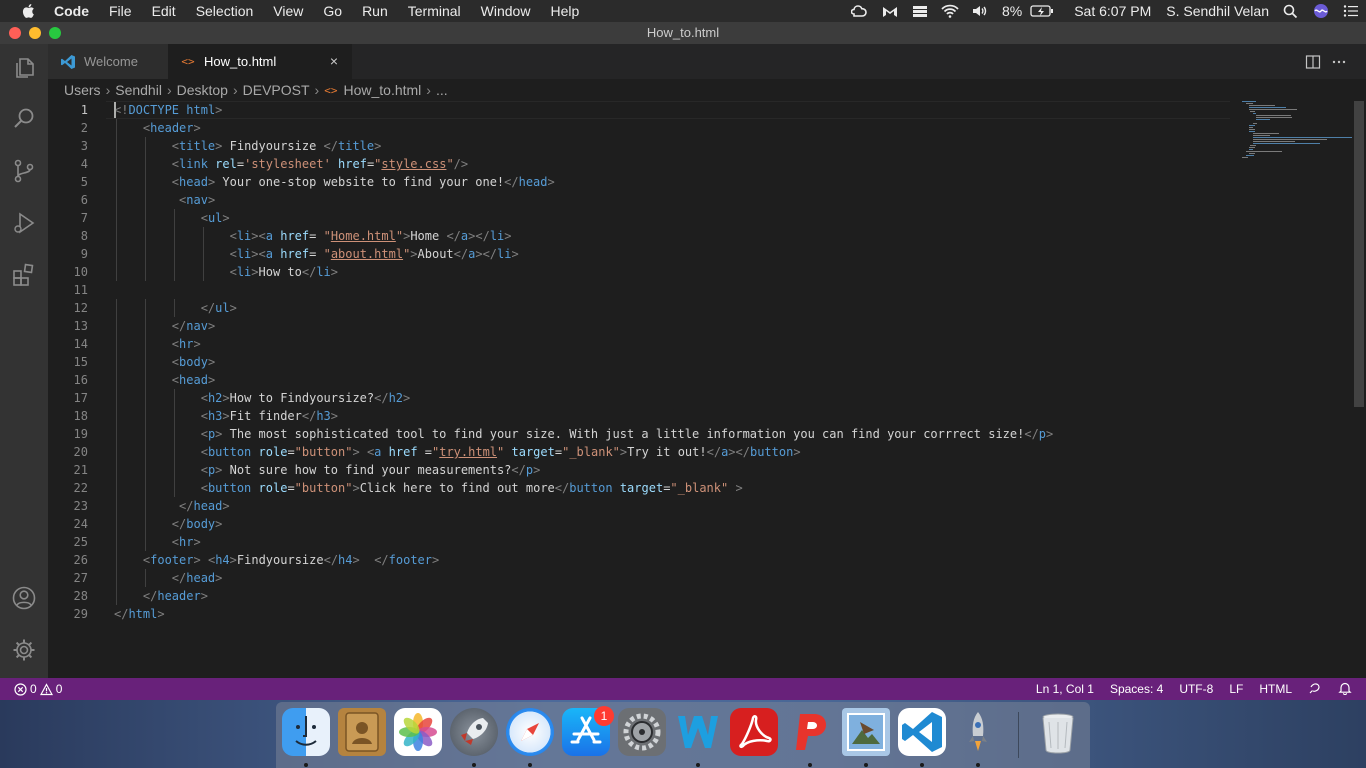  Describe the element at coordinates (1315, 689) in the screenshot. I see `feedback-icon` at that location.